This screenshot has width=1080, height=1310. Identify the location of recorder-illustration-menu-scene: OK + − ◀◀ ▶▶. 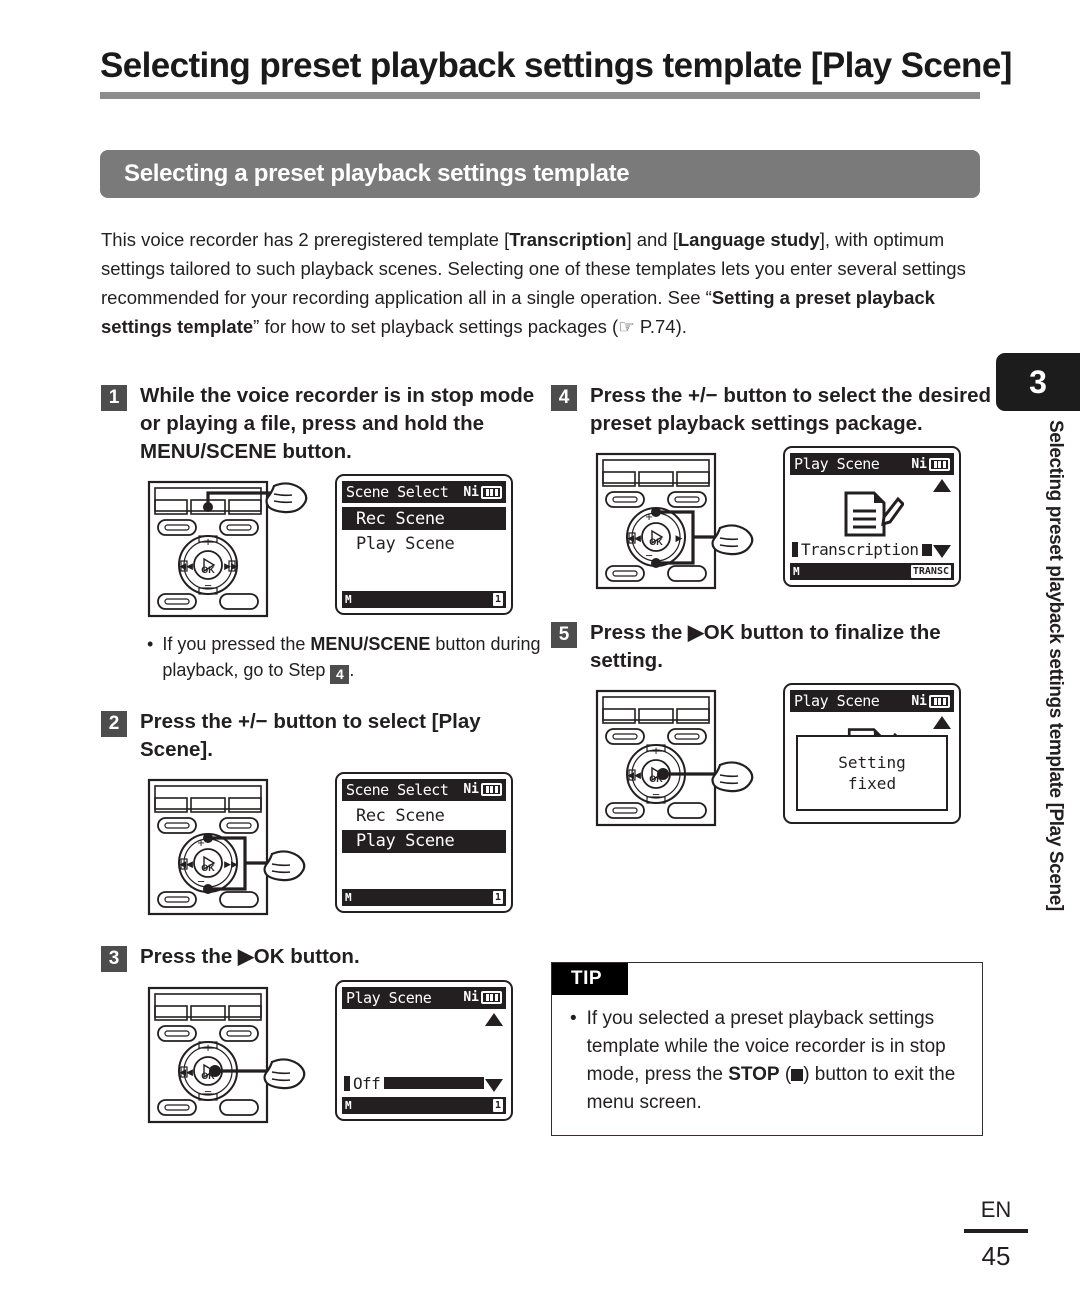
(230, 547).